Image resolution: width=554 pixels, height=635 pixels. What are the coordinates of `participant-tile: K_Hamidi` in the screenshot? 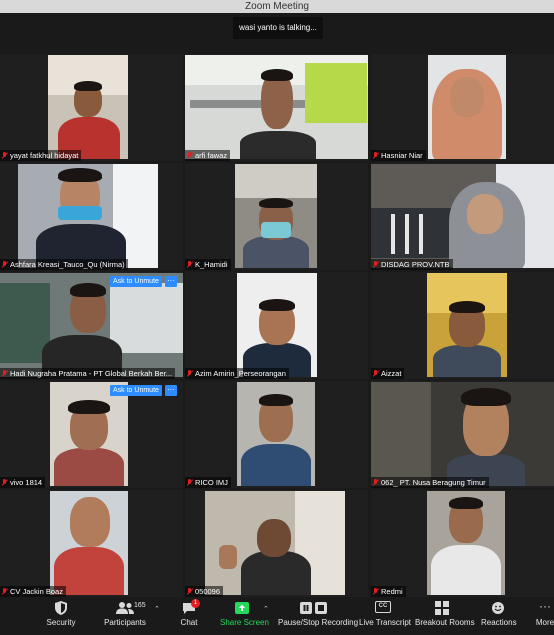 It's located at (276, 216).